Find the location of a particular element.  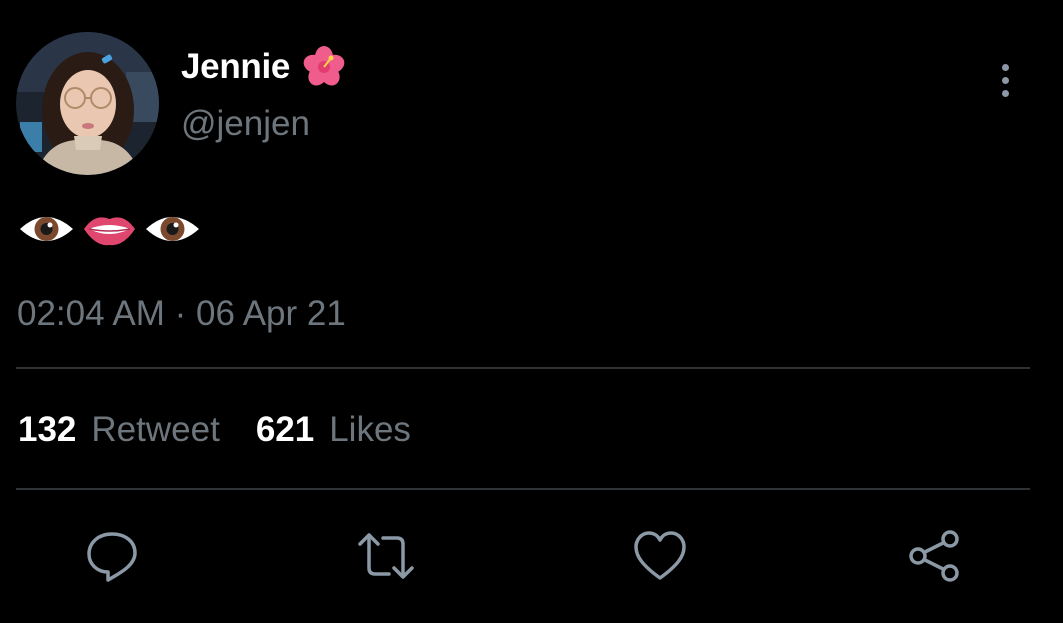

like-button is located at coordinates (660, 556).